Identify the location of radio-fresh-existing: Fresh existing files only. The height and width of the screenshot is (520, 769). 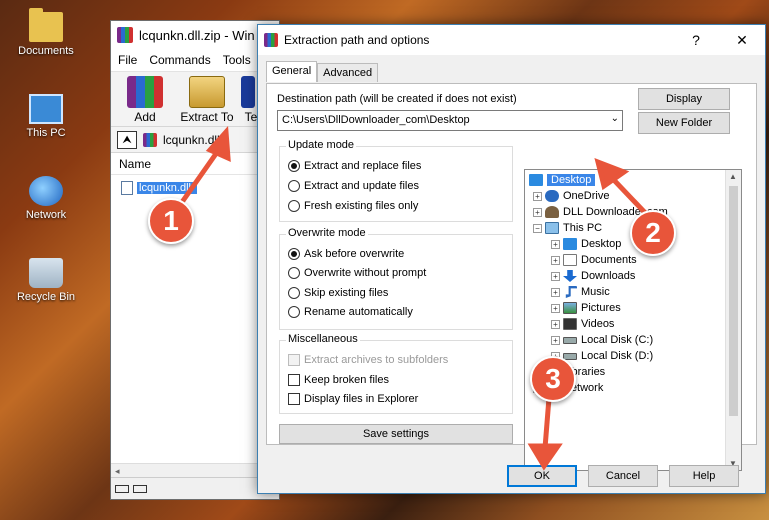
(353, 206).